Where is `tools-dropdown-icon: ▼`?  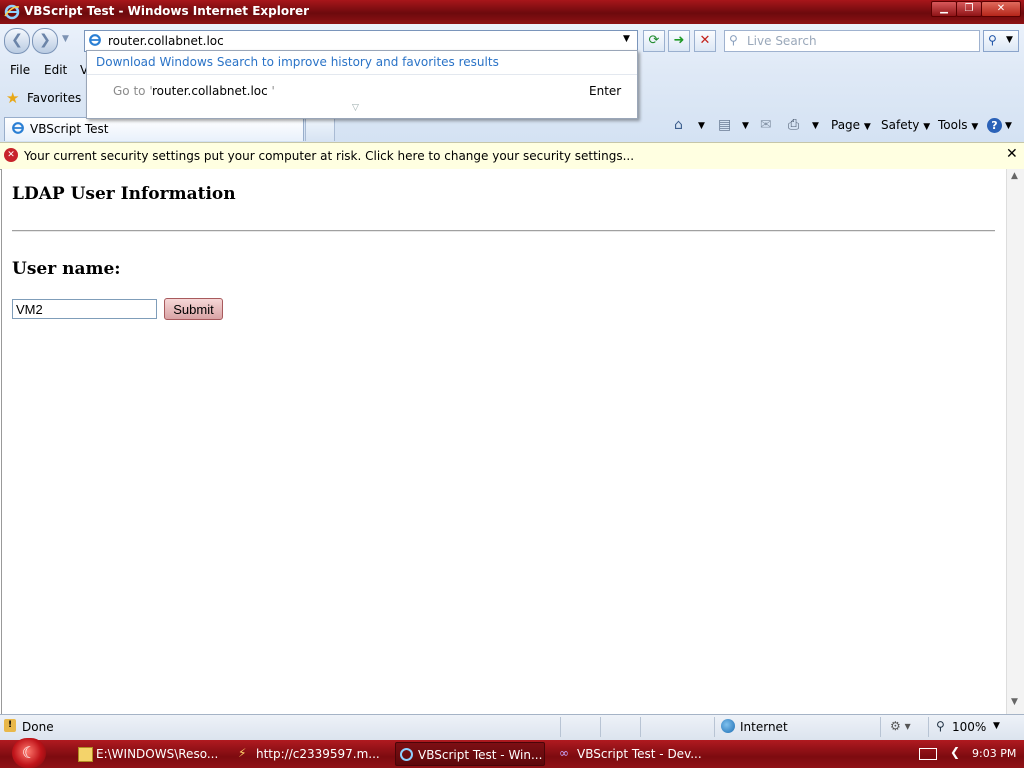
tools-dropdown-icon: ▼ is located at coordinates (975, 127).